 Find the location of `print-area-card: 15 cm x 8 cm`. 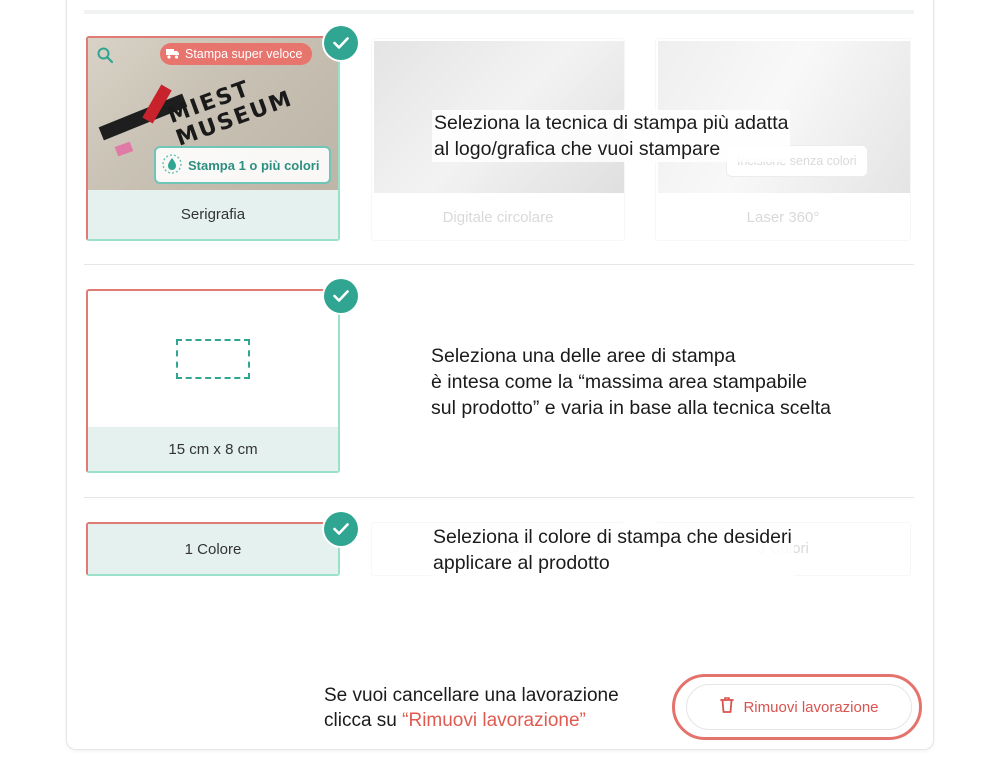

print-area-card: 15 cm x 8 cm is located at coordinates (222, 376).